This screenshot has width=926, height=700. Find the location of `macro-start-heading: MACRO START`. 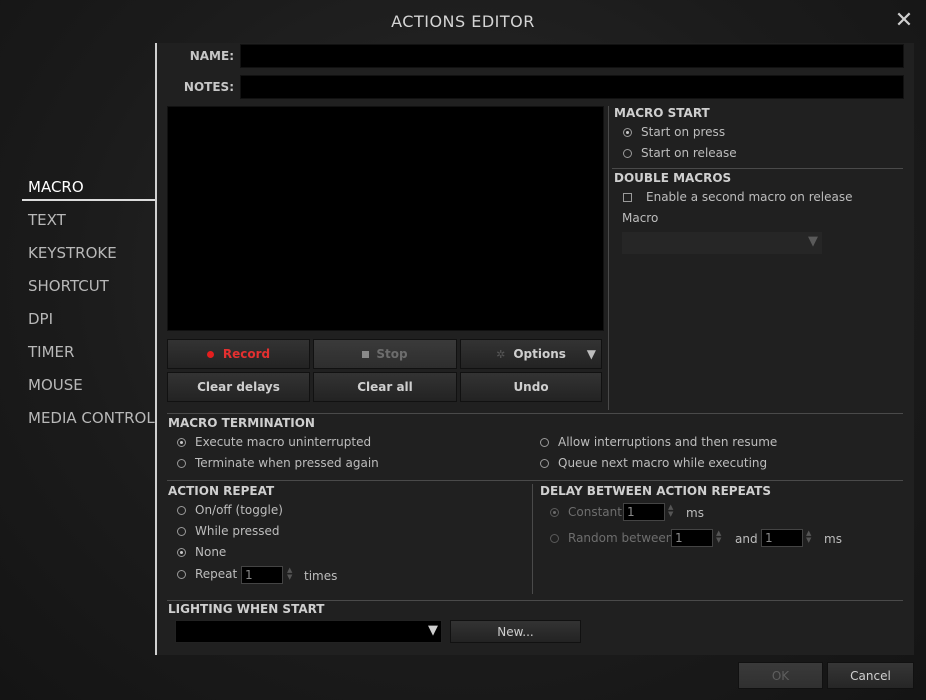

macro-start-heading: MACRO START is located at coordinates (662, 113).